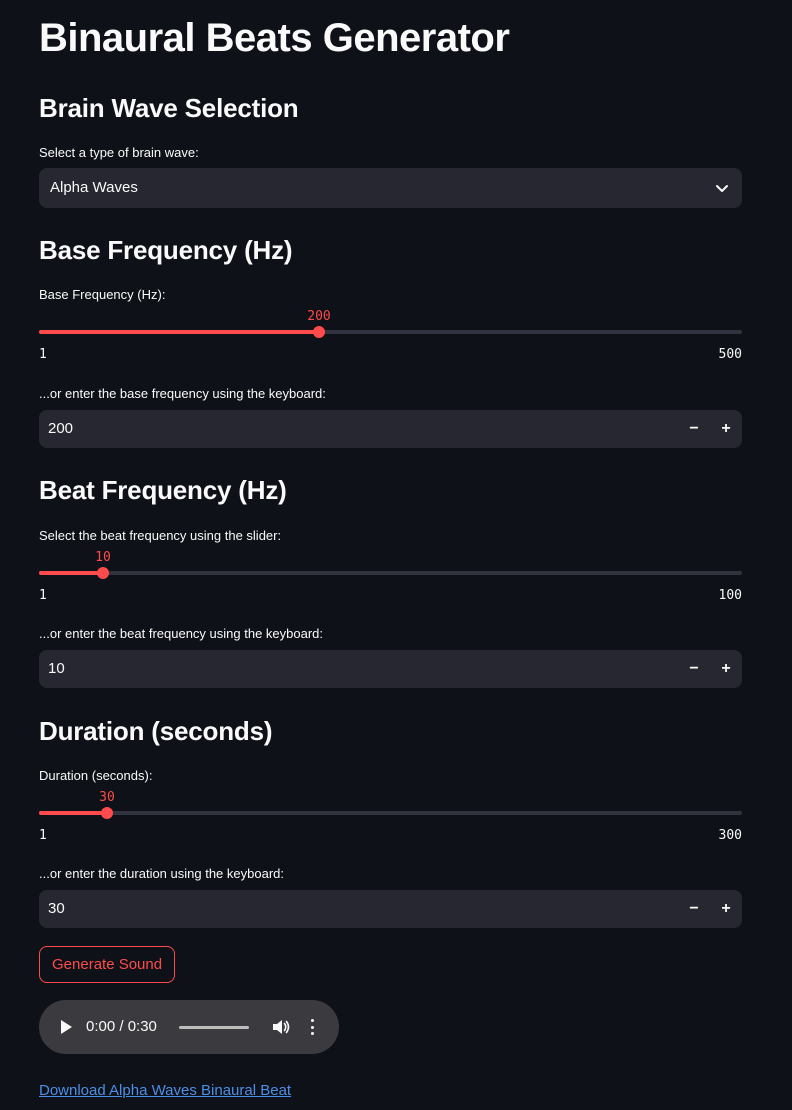 This screenshot has width=792, height=1110. I want to click on base-frequency-input-value: 200, so click(61, 428).